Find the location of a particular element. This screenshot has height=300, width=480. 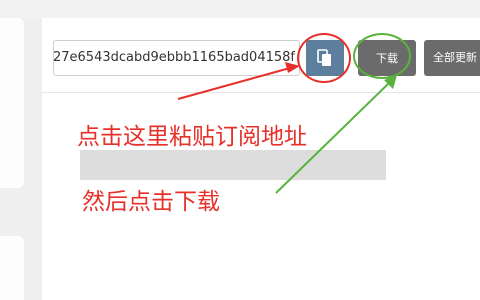

red-arrow-shaft is located at coordinates (234, 83).